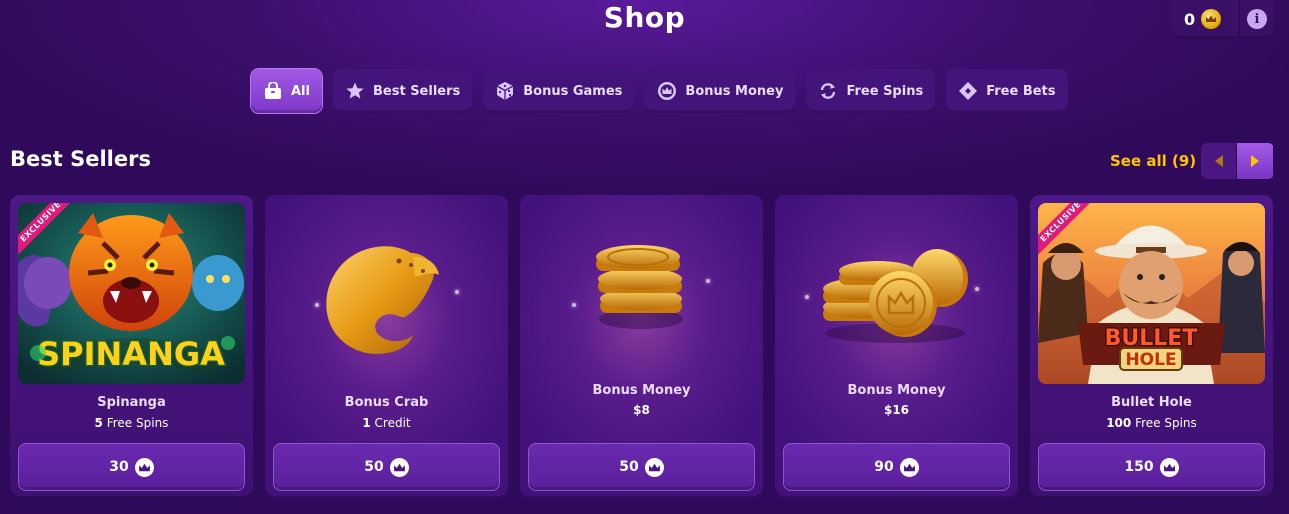 Image resolution: width=1289 pixels, height=514 pixels. I want to click on bag-icon, so click(273, 91).